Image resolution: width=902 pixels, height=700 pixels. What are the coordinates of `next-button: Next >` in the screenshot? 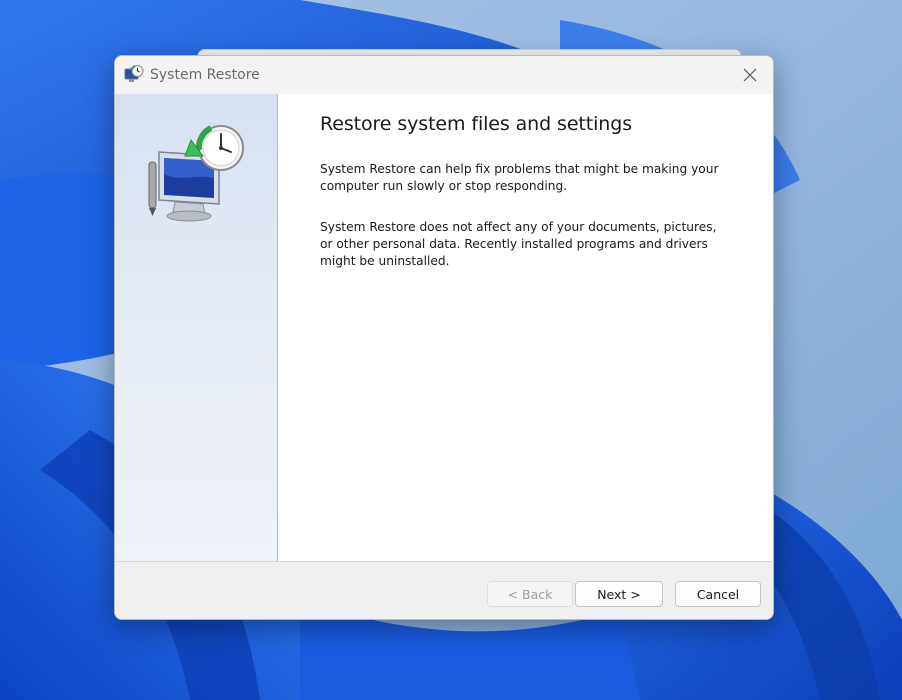 It's located at (619, 594).